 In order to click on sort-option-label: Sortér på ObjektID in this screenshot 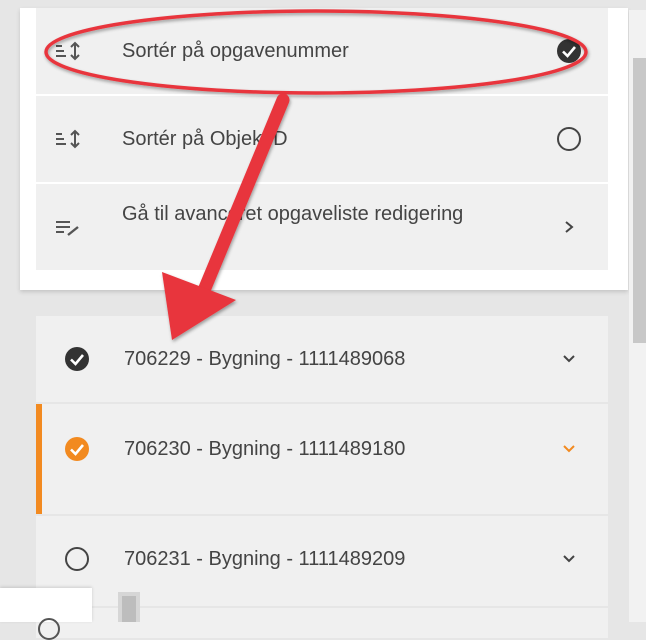, I will do `click(205, 139)`.